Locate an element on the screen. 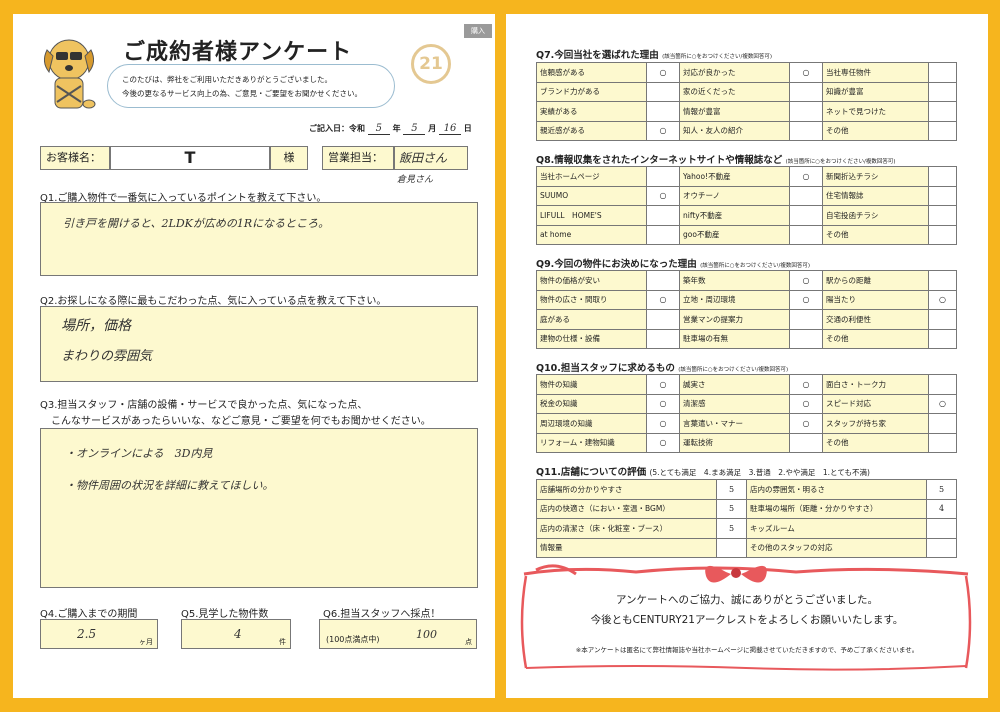 The height and width of the screenshot is (712, 1000). sales-name-input: 飯田さん is located at coordinates (431, 158).